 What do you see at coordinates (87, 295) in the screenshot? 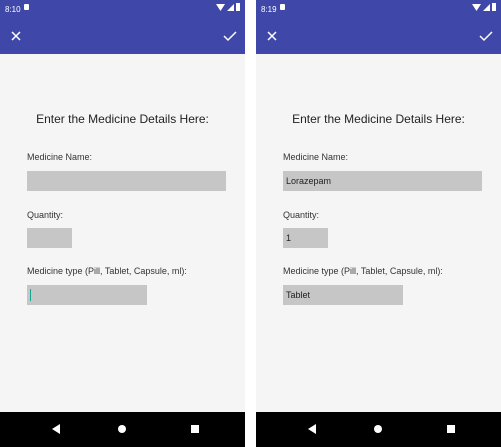
I see `medicine-type-input` at bounding box center [87, 295].